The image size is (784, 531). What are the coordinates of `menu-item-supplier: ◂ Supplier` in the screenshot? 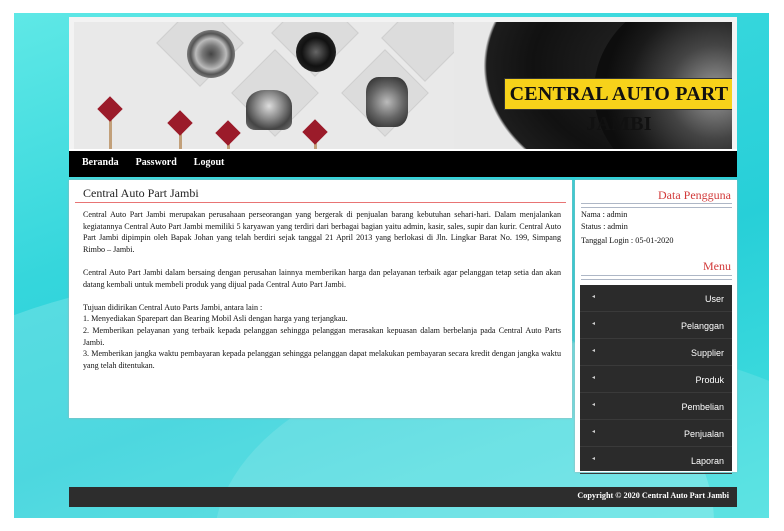 It's located at (656, 352).